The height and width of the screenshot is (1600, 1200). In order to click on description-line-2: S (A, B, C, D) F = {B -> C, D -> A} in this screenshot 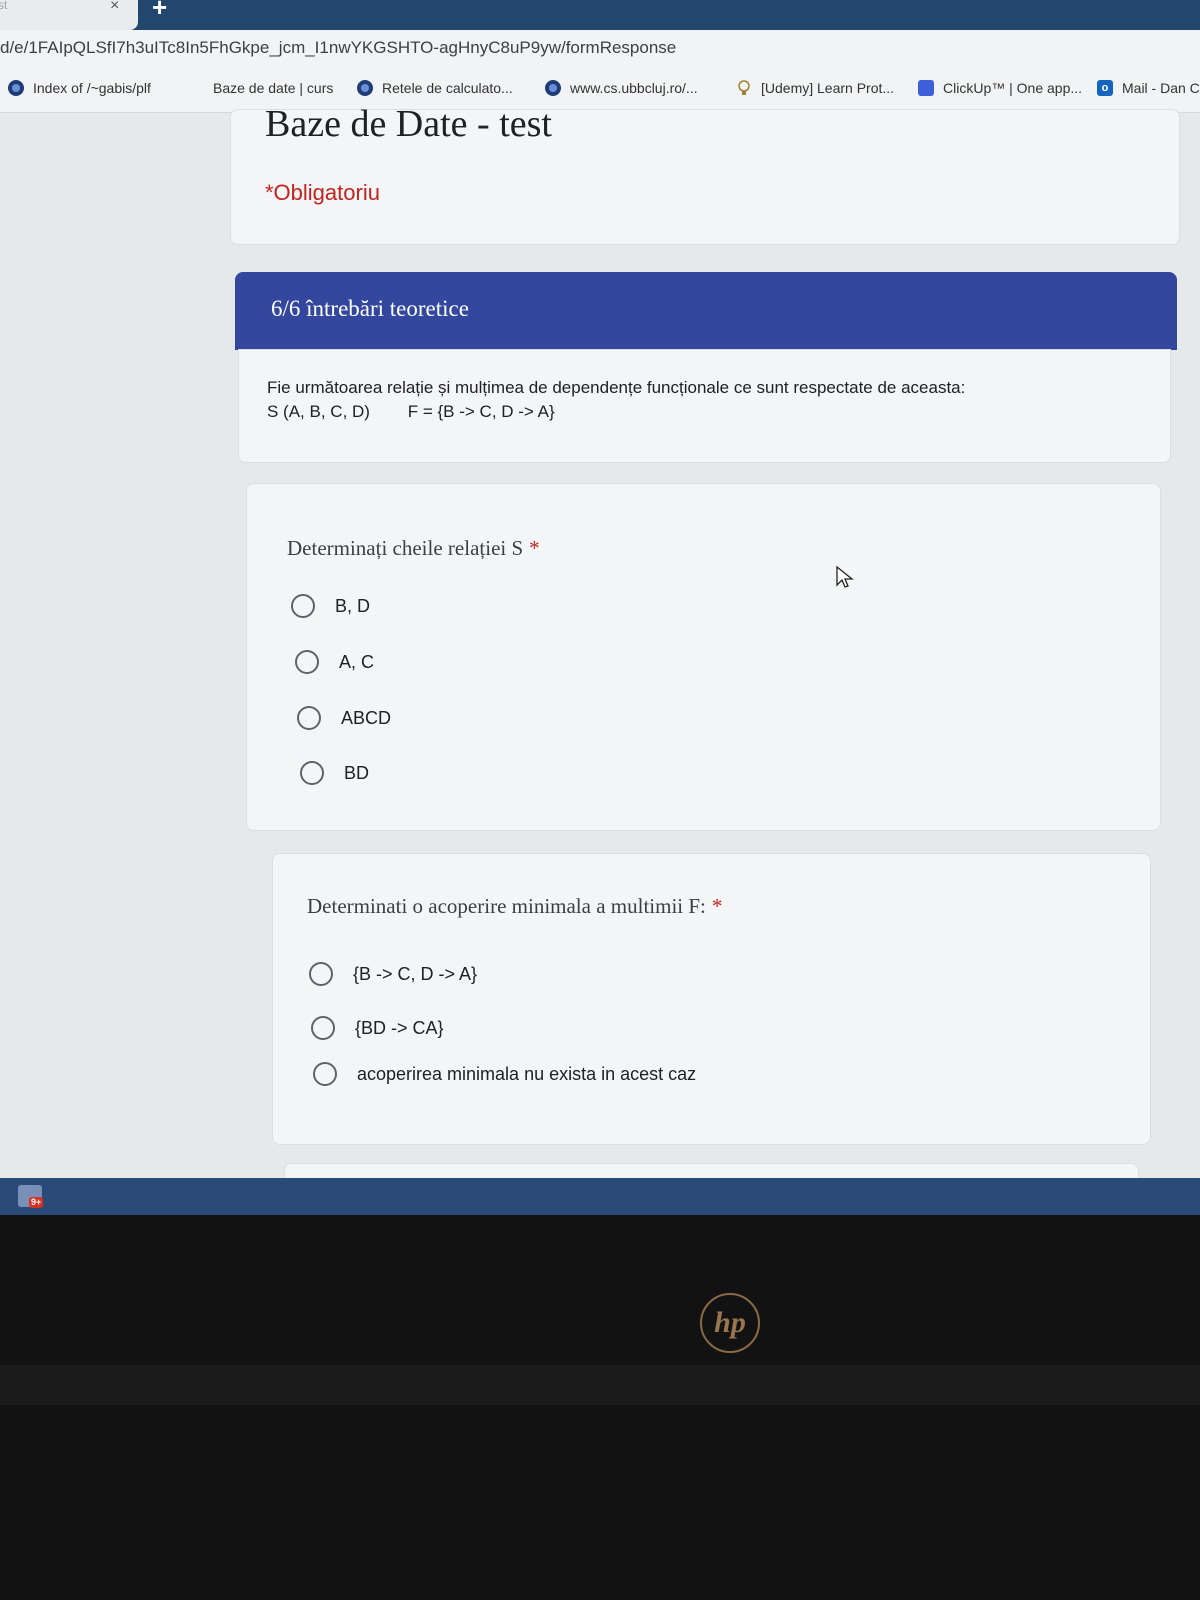, I will do `click(411, 411)`.